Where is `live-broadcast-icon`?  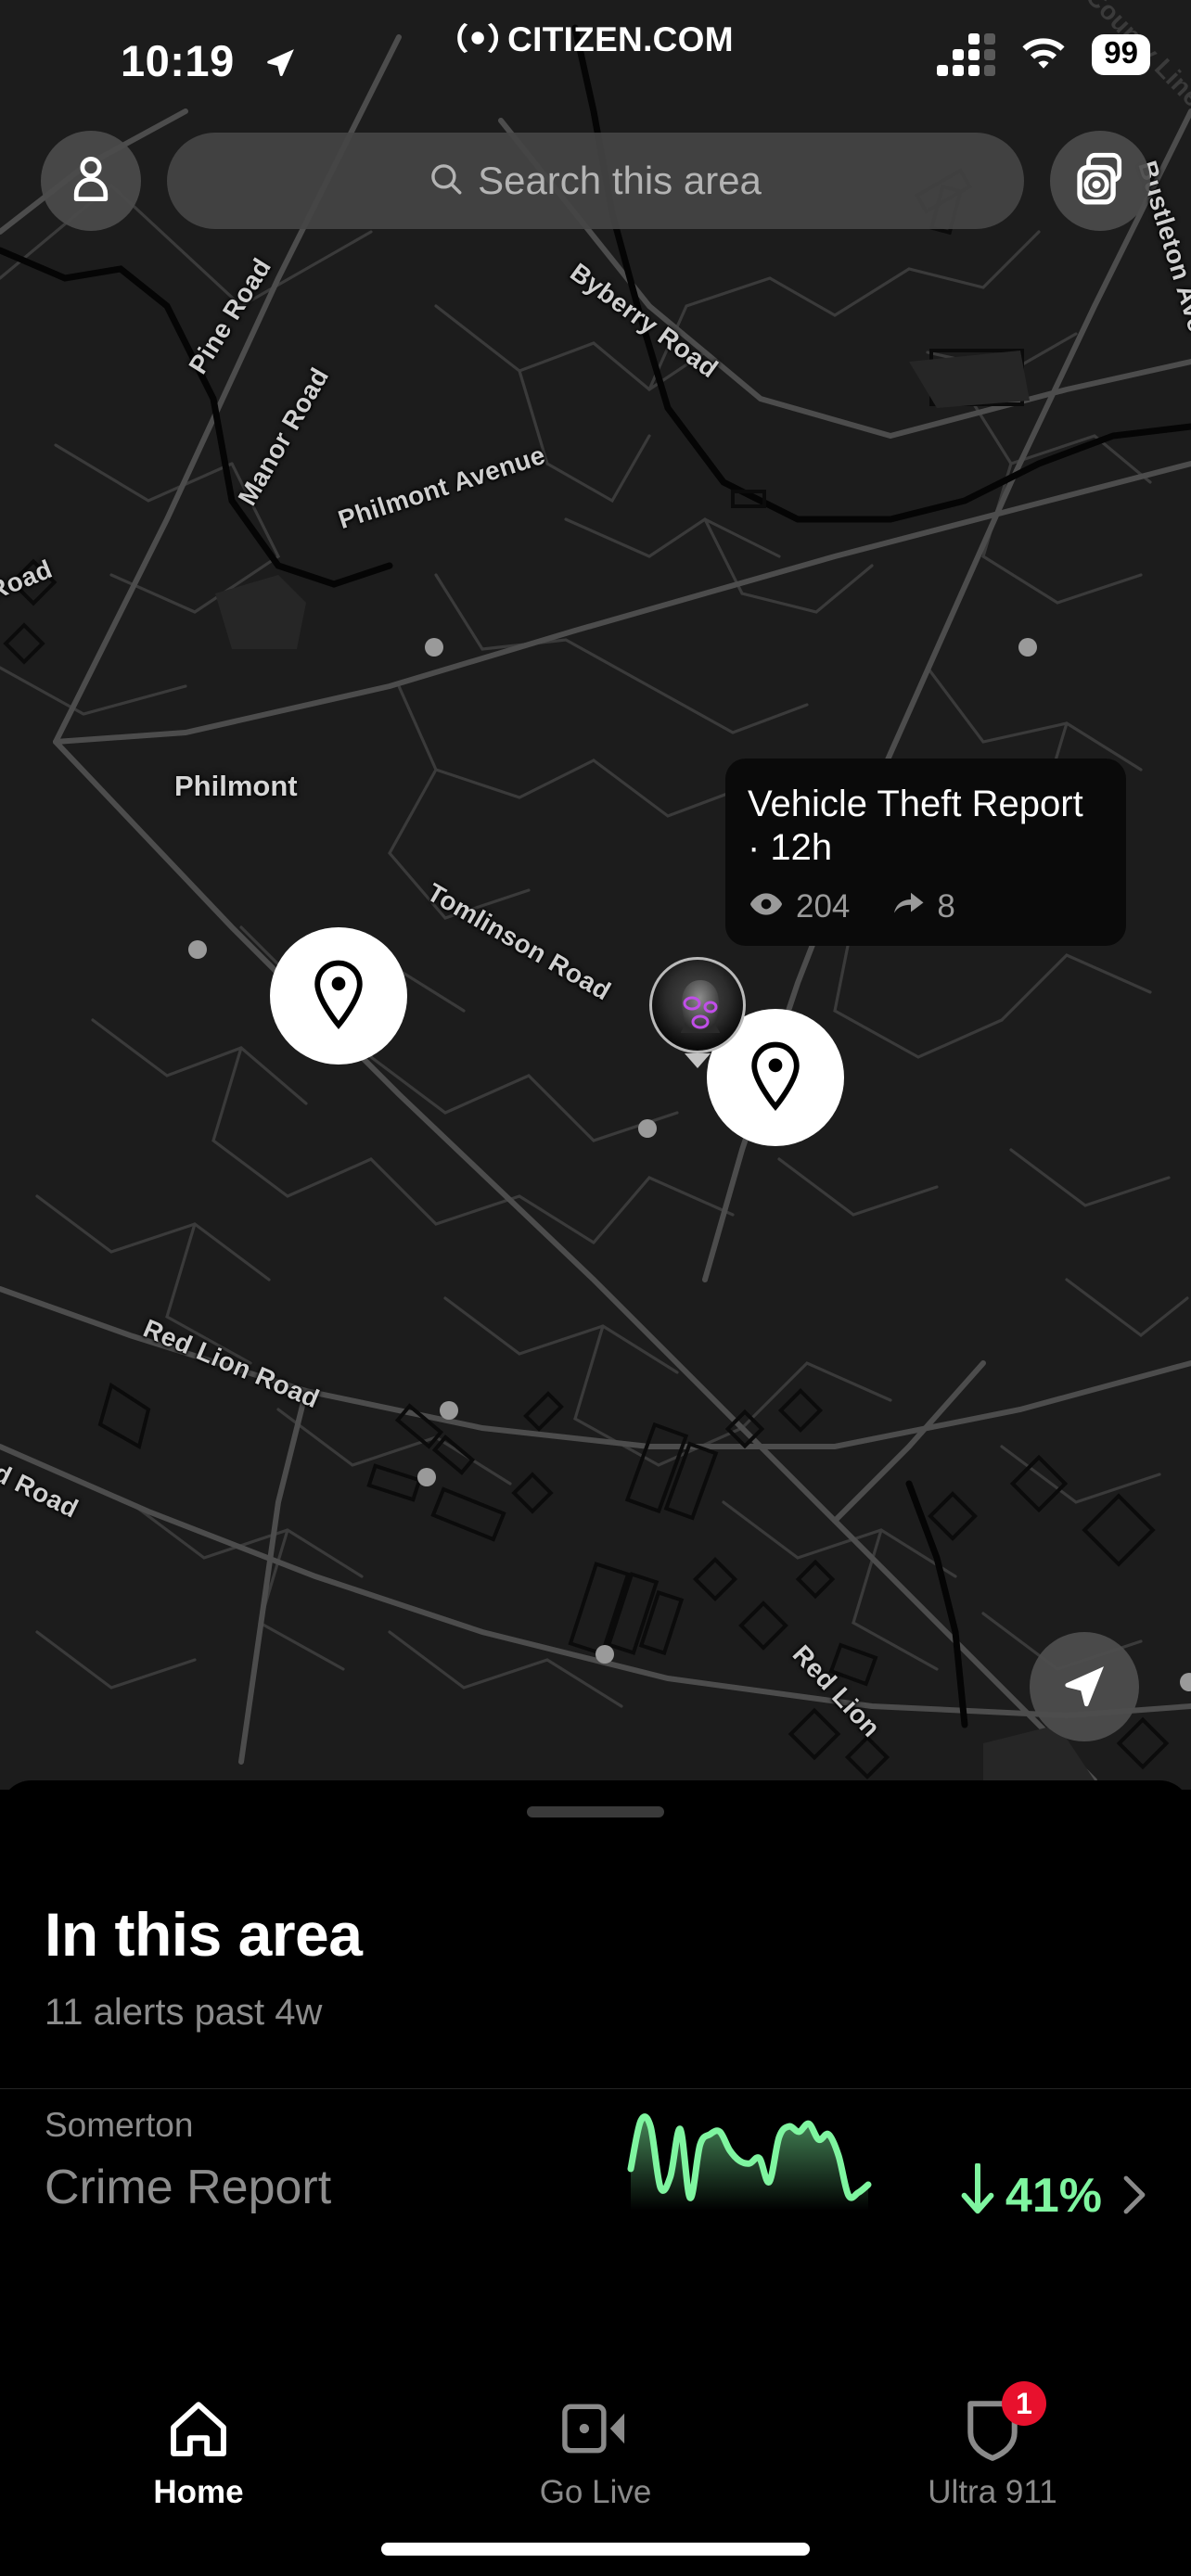
live-broadcast-icon is located at coordinates (1100, 181).